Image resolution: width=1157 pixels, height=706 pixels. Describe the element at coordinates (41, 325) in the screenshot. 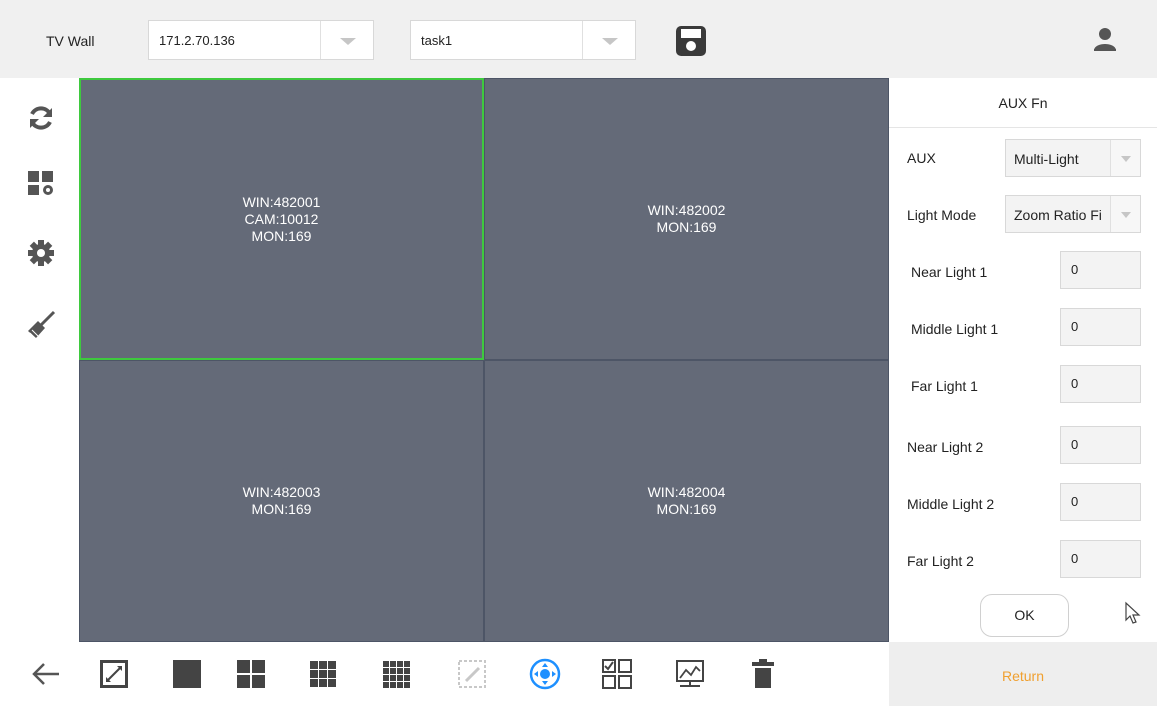

I see `broom-icon` at that location.